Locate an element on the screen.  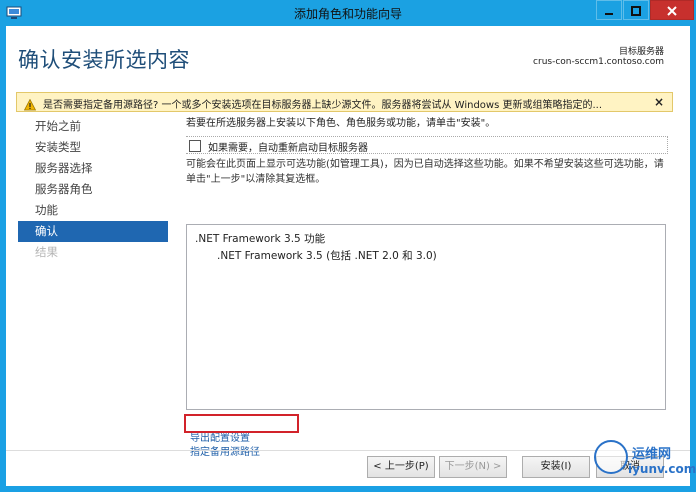
nav-item-results: 结果 is located at coordinates (46, 252).